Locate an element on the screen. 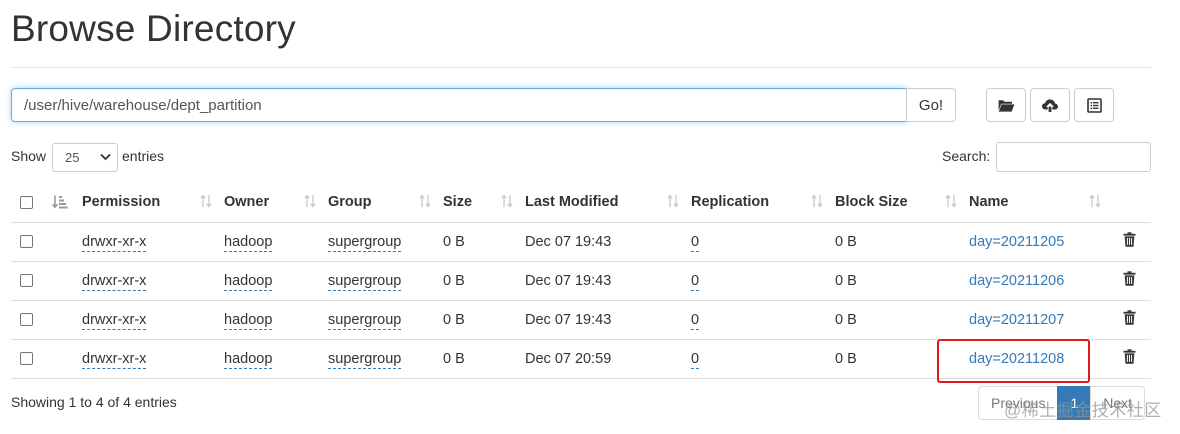  entries-label: entries is located at coordinates (143, 156).